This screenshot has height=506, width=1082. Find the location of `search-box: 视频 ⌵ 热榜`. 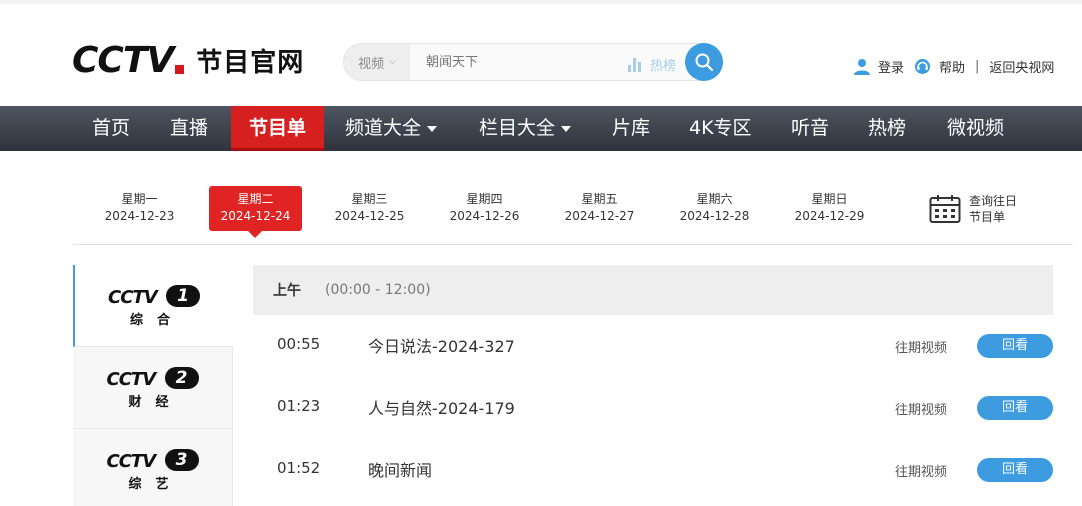

search-box: 视频 ⌵ 热榜 is located at coordinates (523, 62).